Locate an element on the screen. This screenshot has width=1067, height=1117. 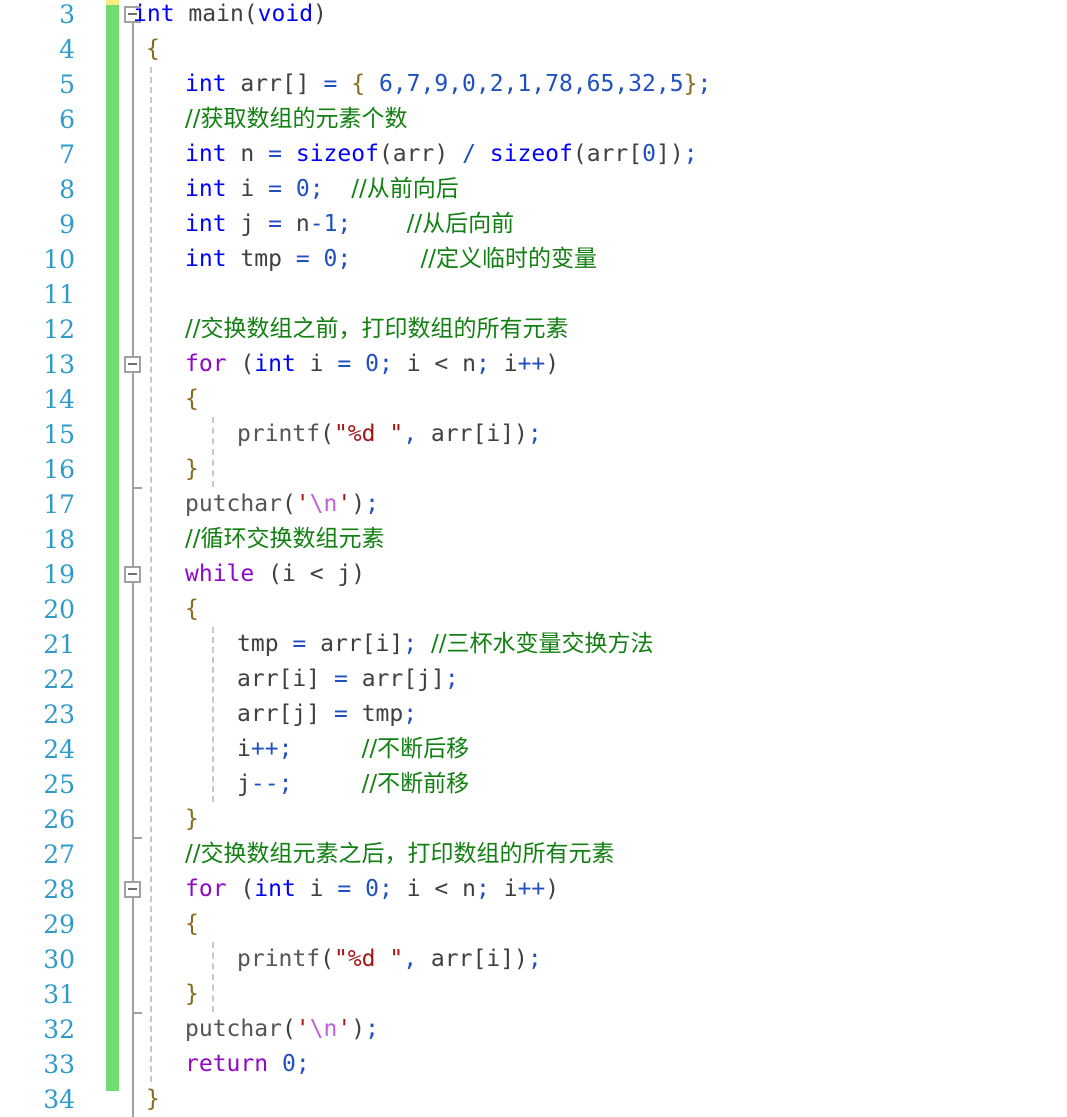
code-line: return 0; is located at coordinates (247, 1064).